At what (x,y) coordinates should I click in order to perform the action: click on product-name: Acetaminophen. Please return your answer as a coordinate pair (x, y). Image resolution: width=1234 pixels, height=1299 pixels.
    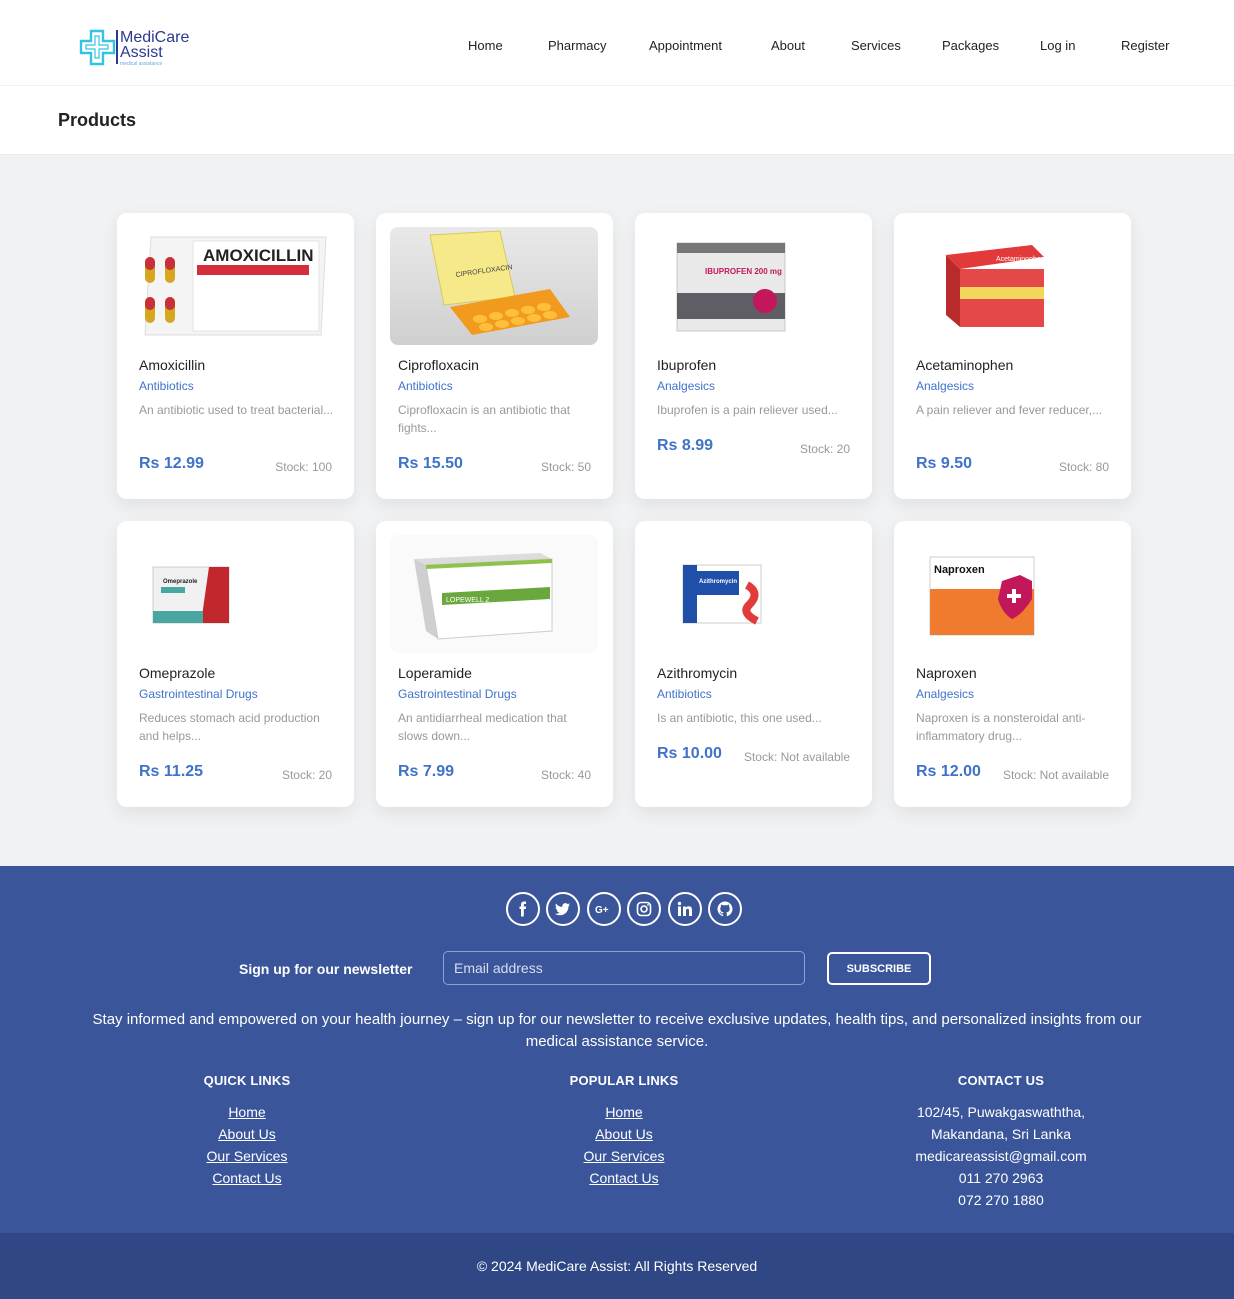
    Looking at the image, I should click on (964, 365).